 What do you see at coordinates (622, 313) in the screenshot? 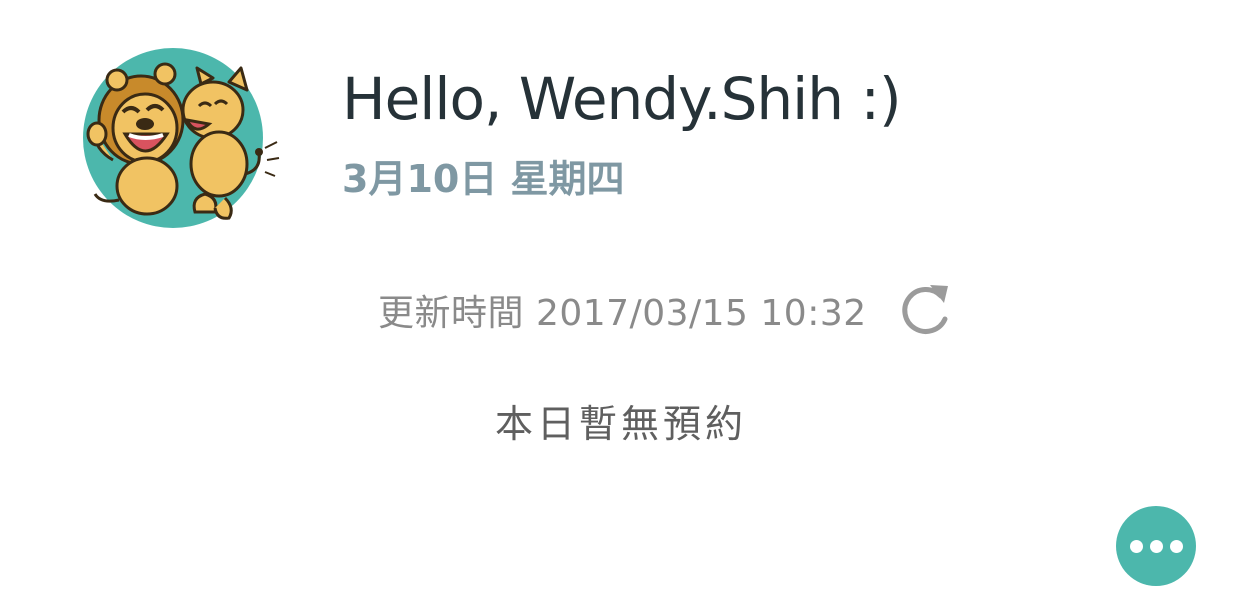
I see `update-time-label: 更新時間 2017/03/15 10:32` at bounding box center [622, 313].